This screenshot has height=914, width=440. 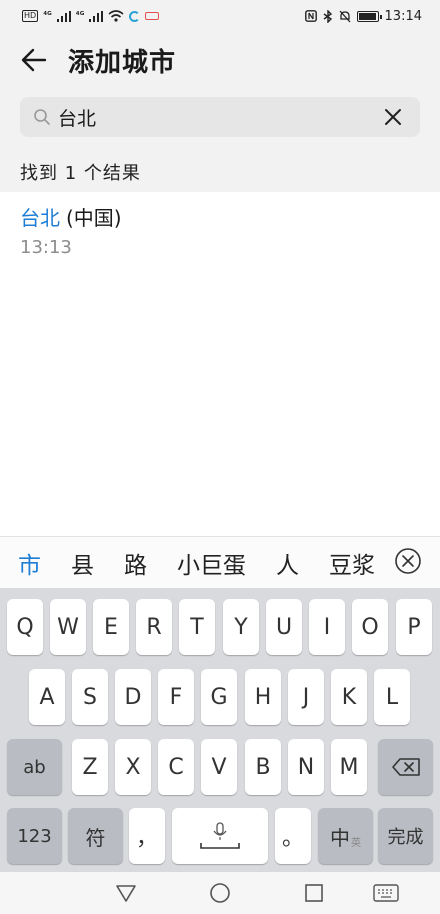 I want to click on nfc-icon, so click(x=310, y=16).